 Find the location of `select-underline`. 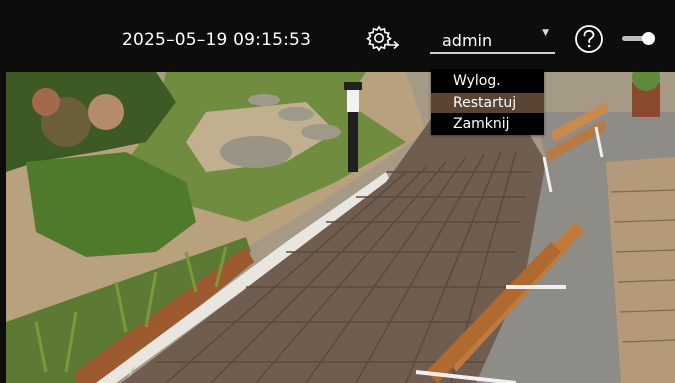

select-underline is located at coordinates (492, 53).